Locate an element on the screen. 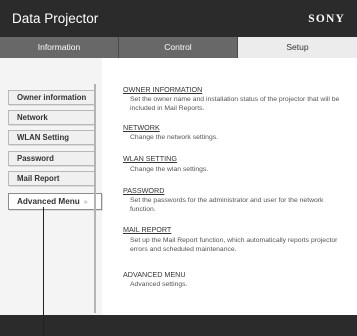  sidebar-item-owner-information: Owner information is located at coordinates (51, 97).